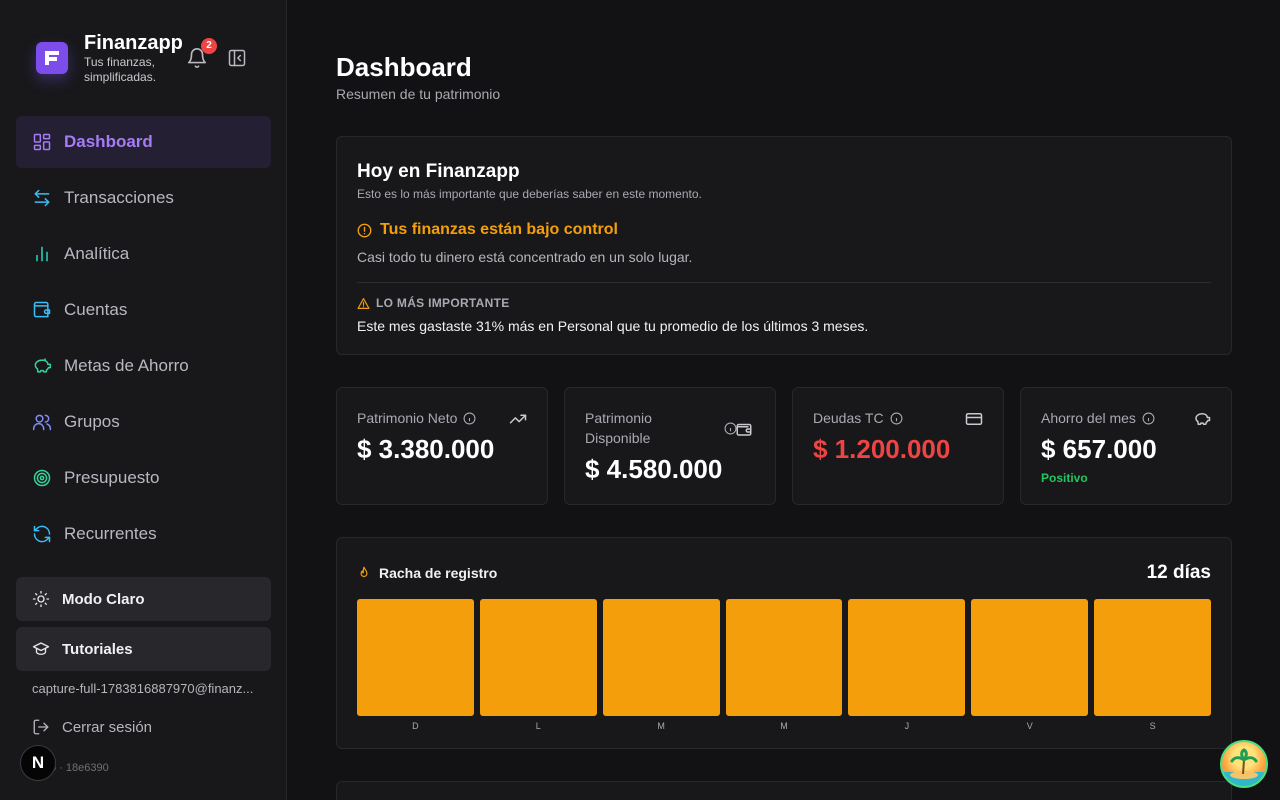  Describe the element at coordinates (363, 303) in the screenshot. I see `warning-triangle-icon` at that location.